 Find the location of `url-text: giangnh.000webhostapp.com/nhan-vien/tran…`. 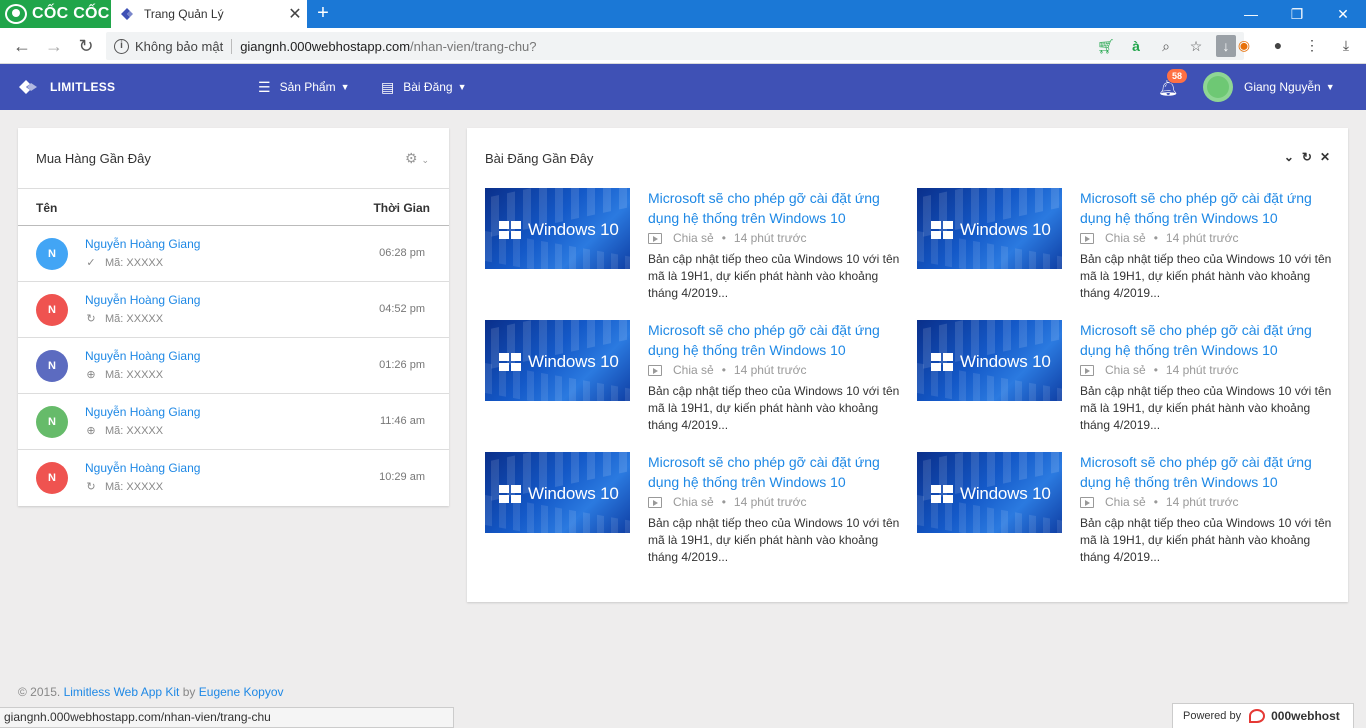

url-text: giangnh.000webhostapp.com/nhan-vien/tran… is located at coordinates (388, 46).